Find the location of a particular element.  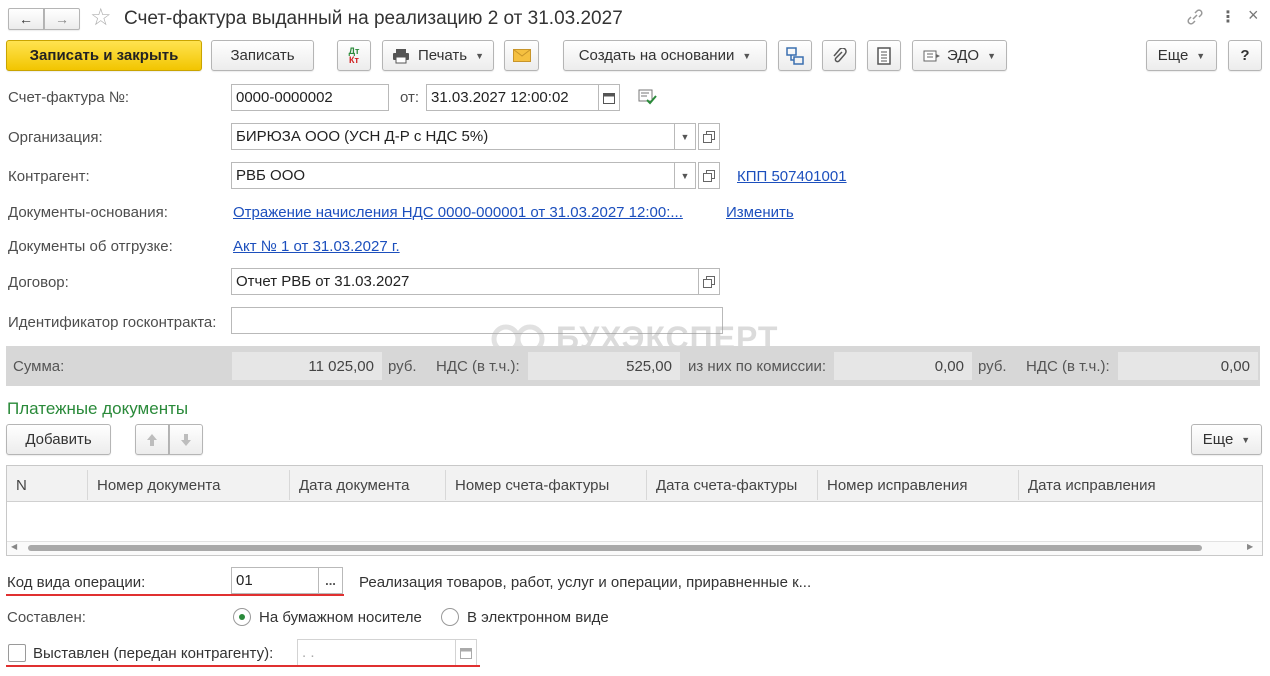

save-button: Записать is located at coordinates (262, 55).